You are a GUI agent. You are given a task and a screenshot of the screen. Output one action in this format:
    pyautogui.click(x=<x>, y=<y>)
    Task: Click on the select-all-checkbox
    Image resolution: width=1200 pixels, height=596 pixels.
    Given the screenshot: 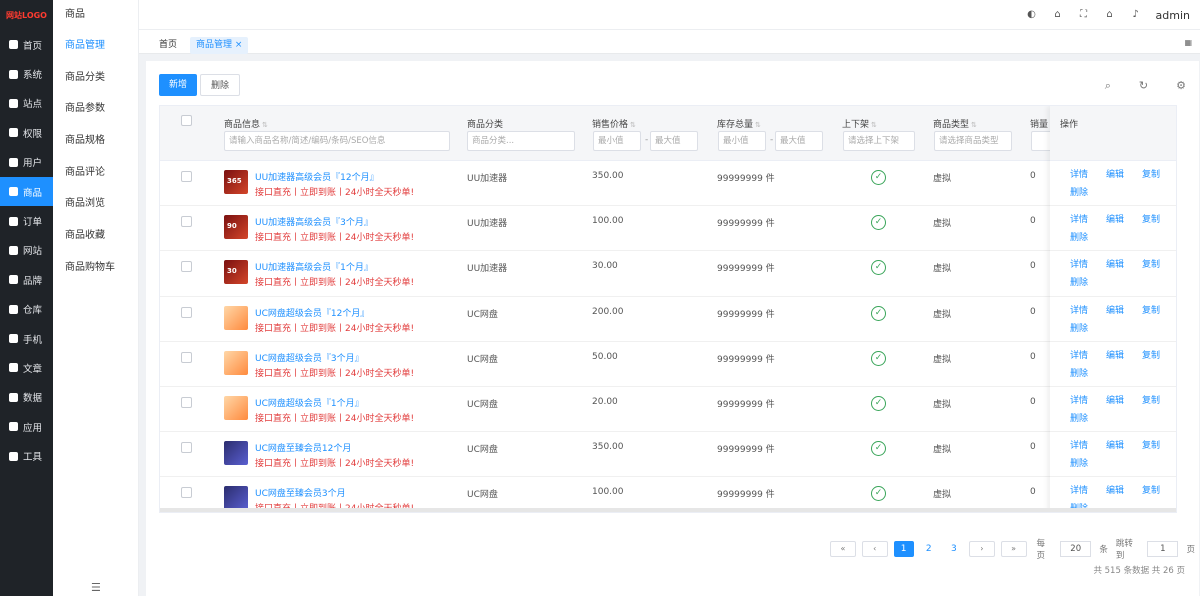 What is the action you would take?
    pyautogui.click(x=186, y=120)
    